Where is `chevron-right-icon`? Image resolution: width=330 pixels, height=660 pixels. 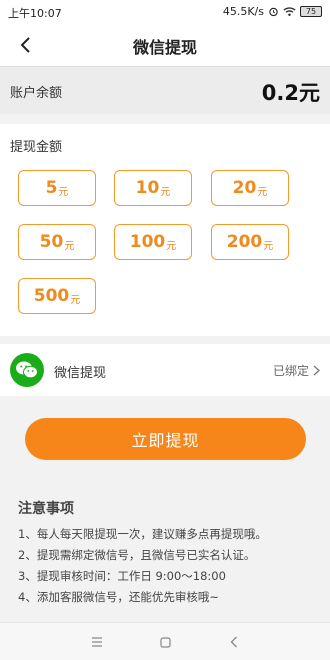 chevron-right-icon is located at coordinates (316, 370).